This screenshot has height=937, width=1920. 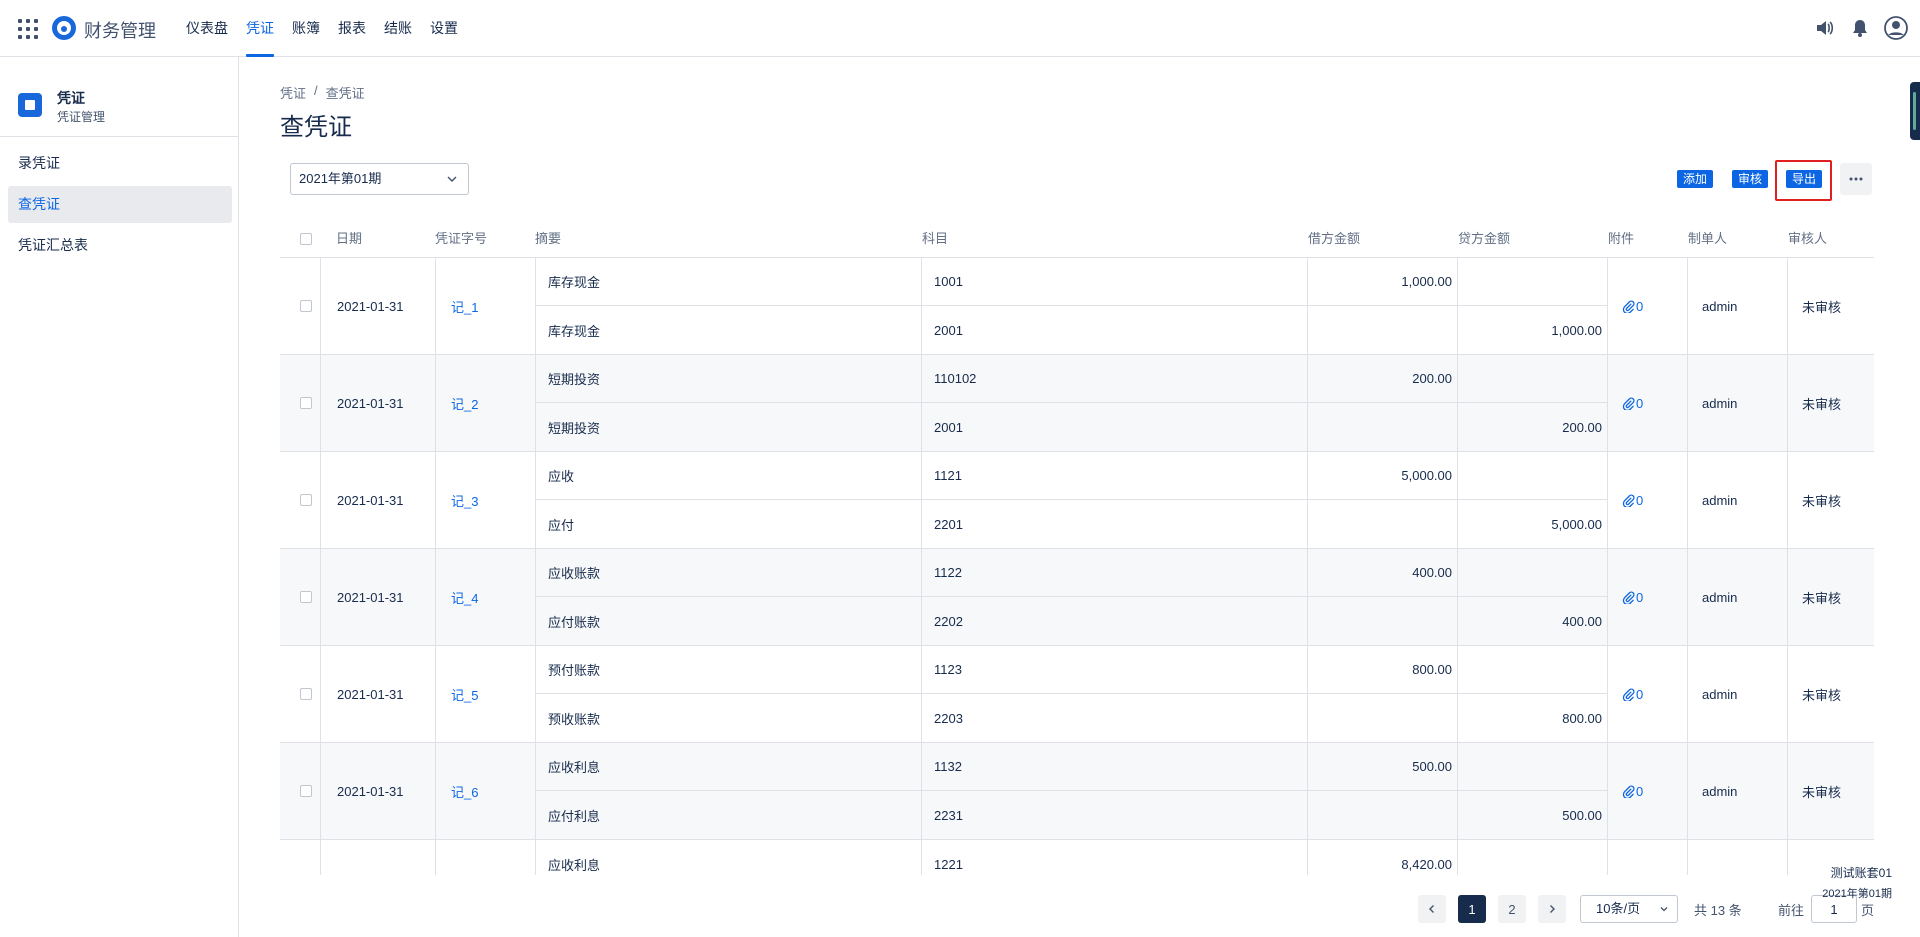 What do you see at coordinates (729, 573) in the screenshot?
I see `summary-value: 应收账款` at bounding box center [729, 573].